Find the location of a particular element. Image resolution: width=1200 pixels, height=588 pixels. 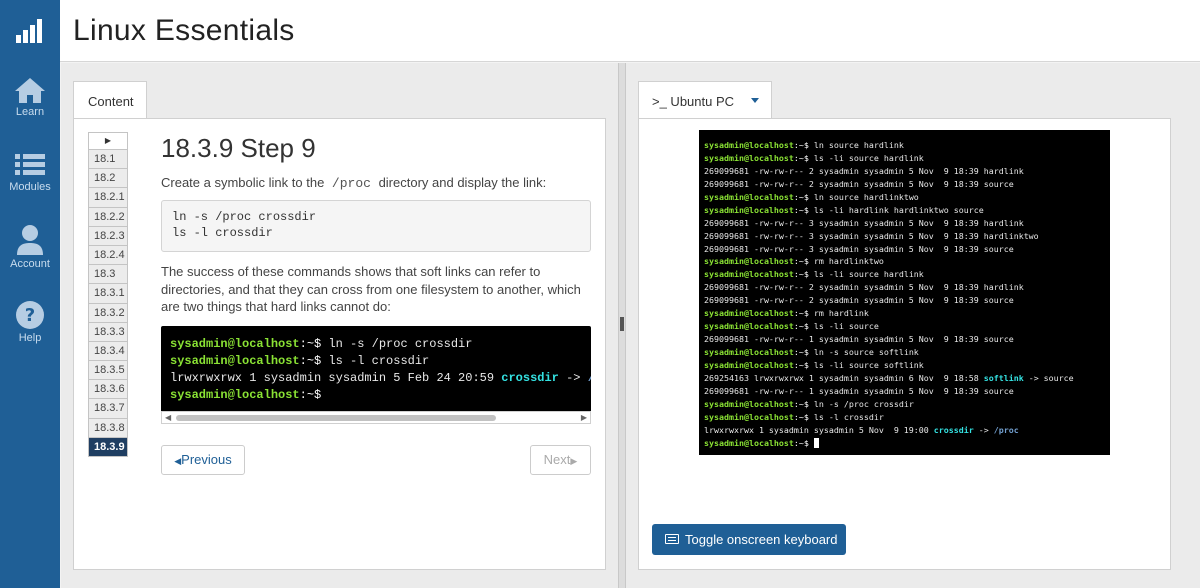

vm-terminal-line: sysadmin@localhost:~$ is located at coordinates (904, 443).